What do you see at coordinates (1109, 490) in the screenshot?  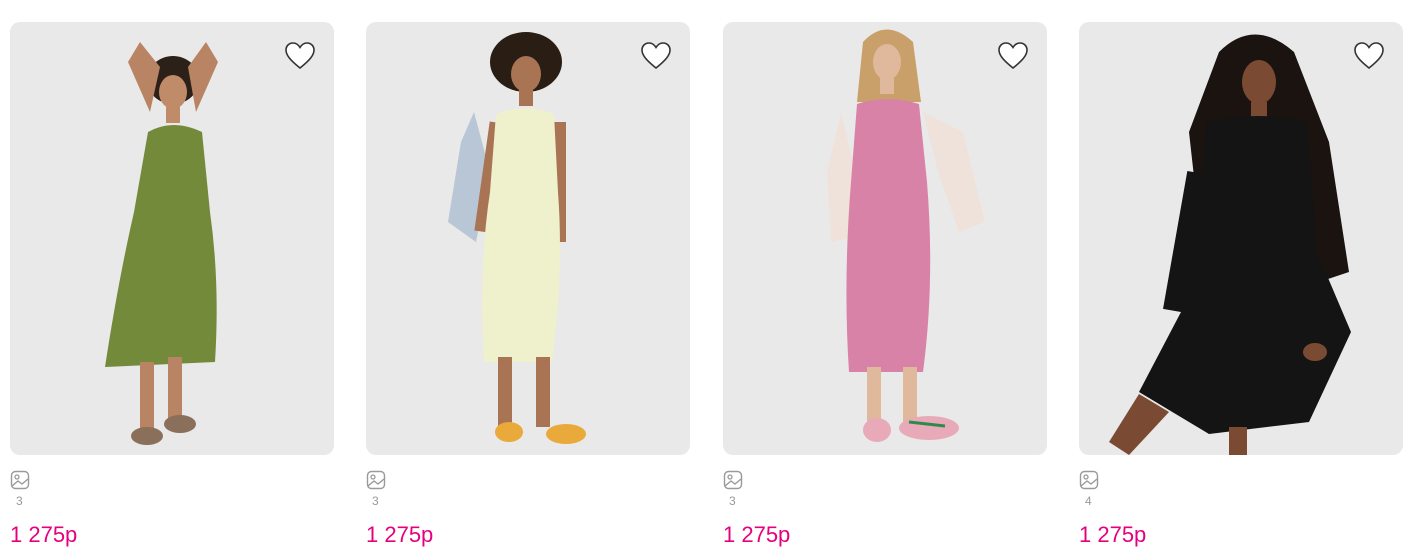 I see `photo-count-indicator: 4` at bounding box center [1109, 490].